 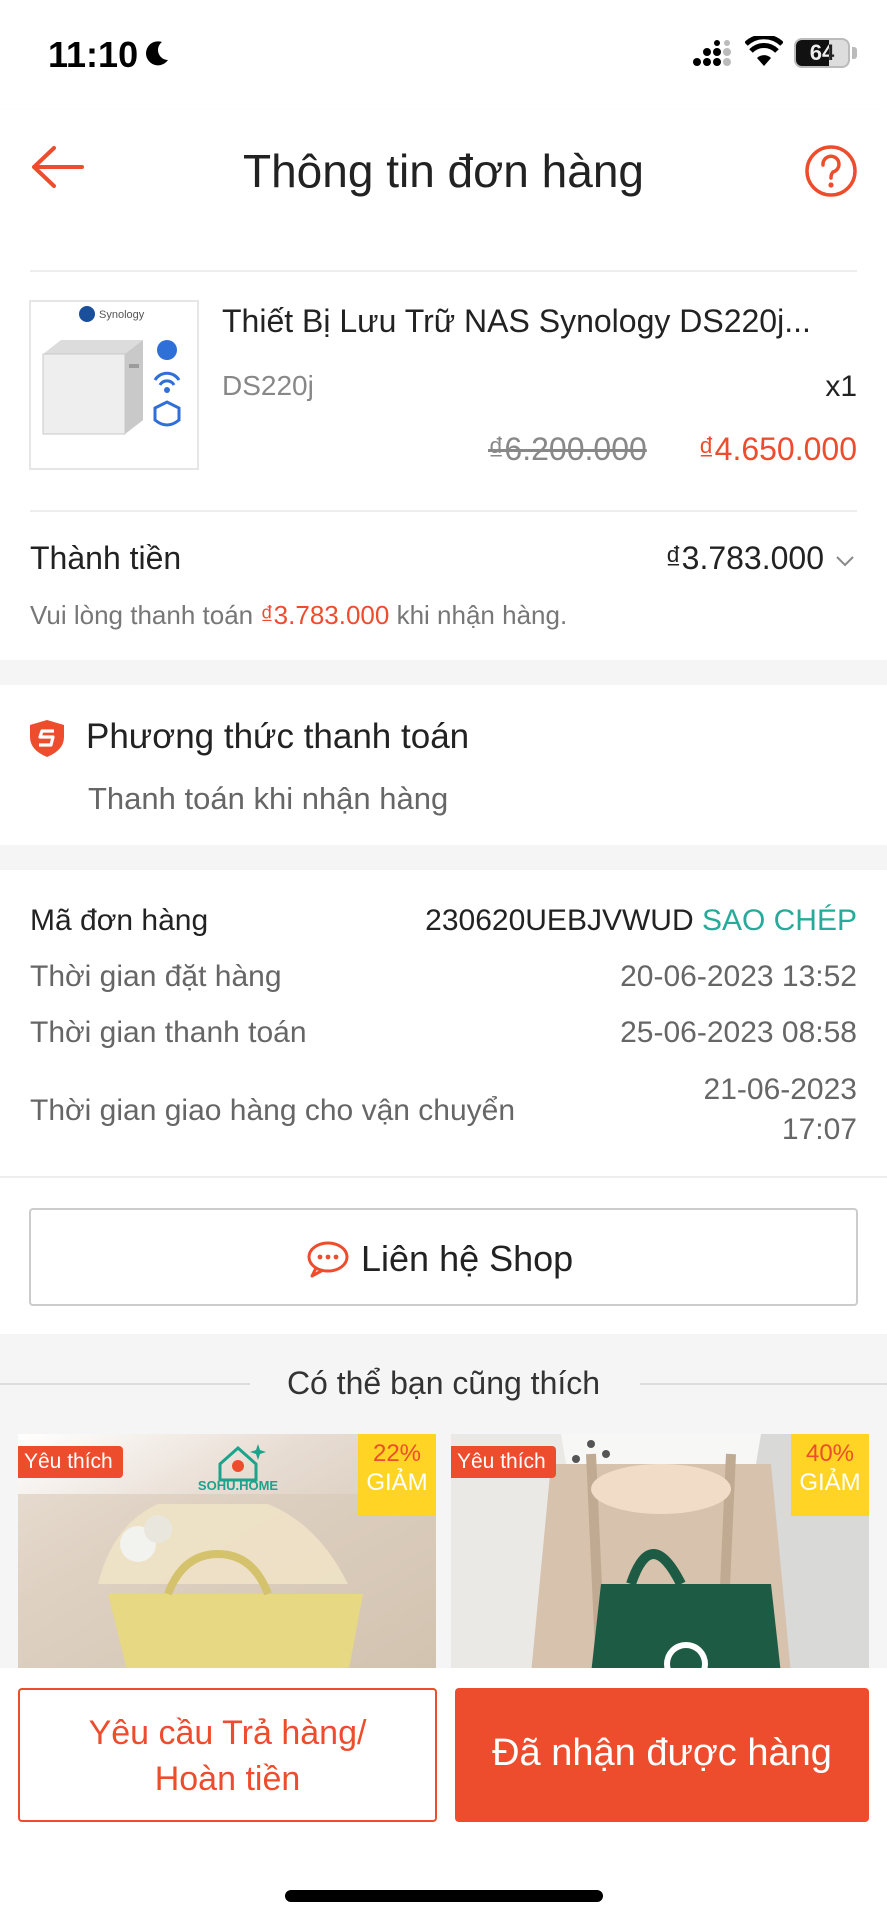 What do you see at coordinates (168, 1032) in the screenshot?
I see `payment-time-label: Thời gian thanh toán` at bounding box center [168, 1032].